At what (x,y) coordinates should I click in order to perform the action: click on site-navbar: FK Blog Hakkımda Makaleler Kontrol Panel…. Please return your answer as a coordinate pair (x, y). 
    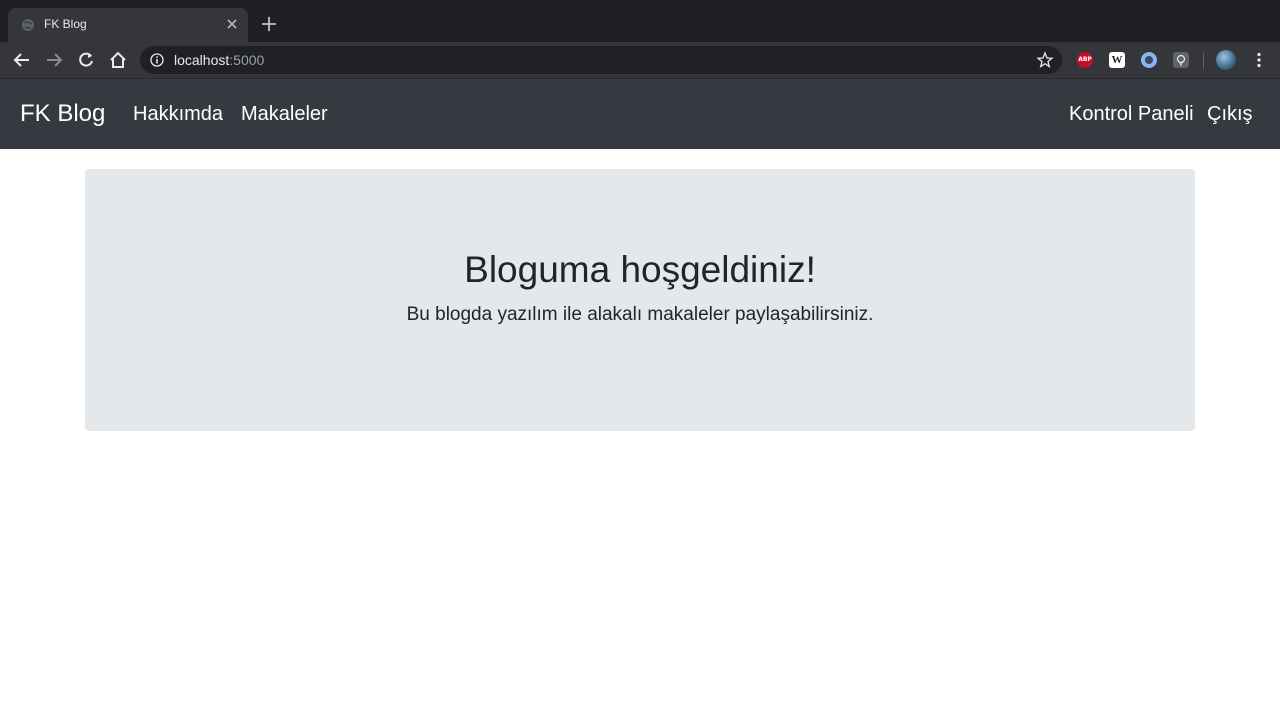
    Looking at the image, I should click on (640, 114).